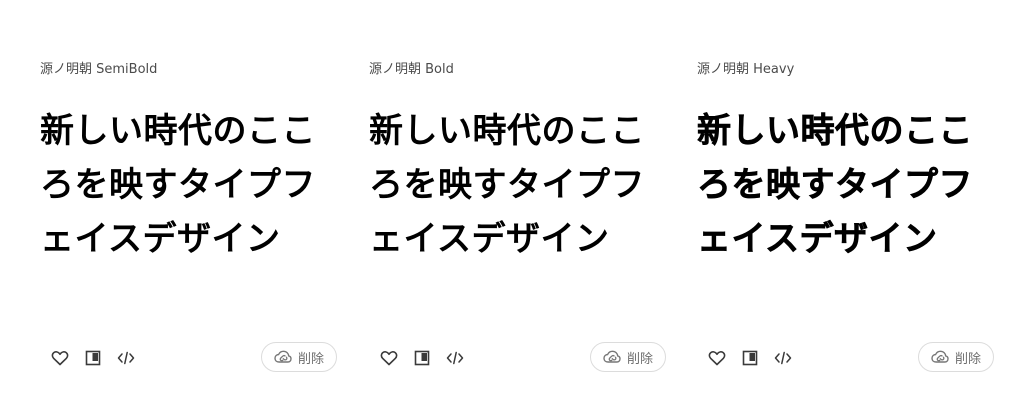  I want to click on font-name: 源ノ明朝 Heavy, so click(745, 70).